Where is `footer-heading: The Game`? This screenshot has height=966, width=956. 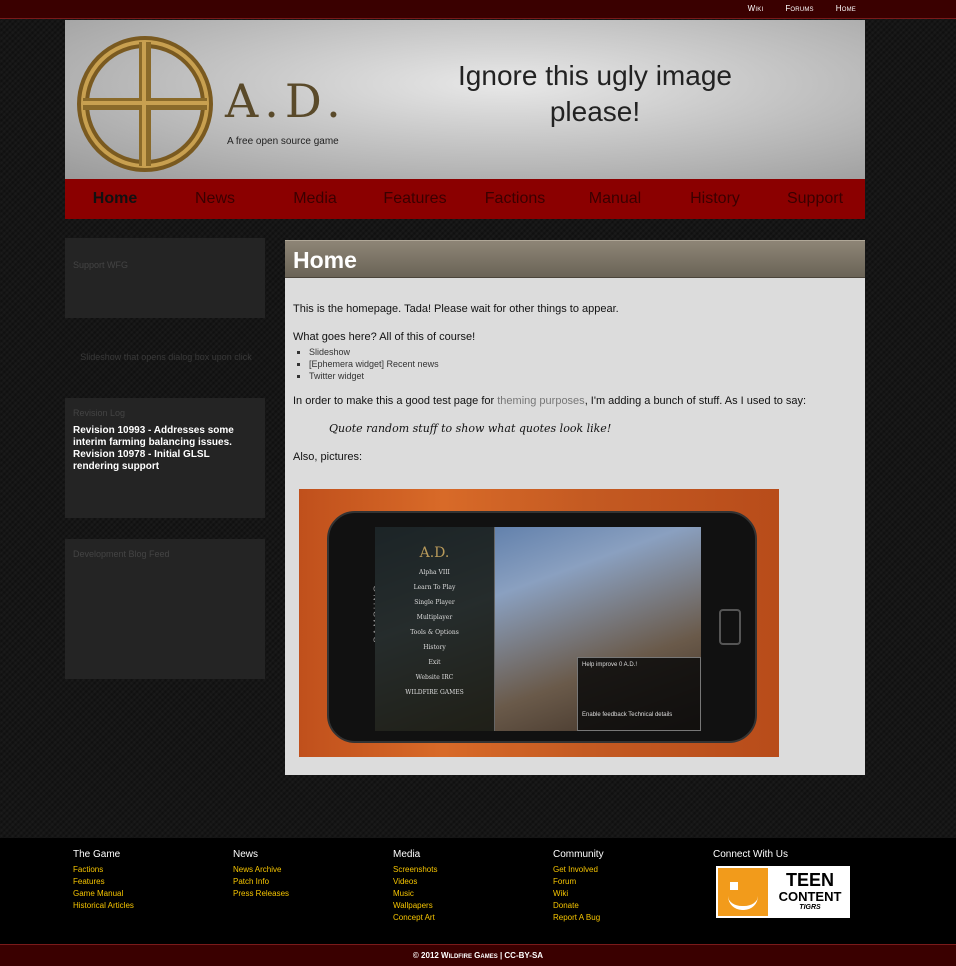 footer-heading: The Game is located at coordinates (97, 854).